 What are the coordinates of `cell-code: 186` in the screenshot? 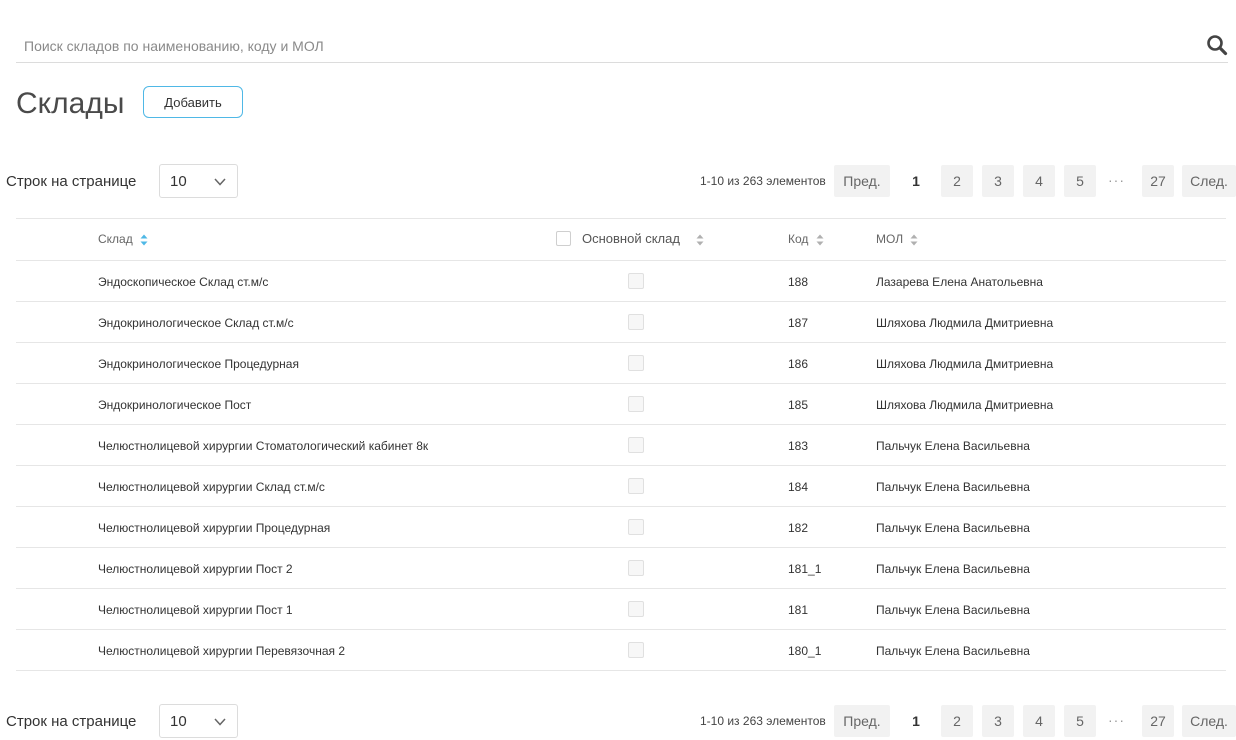 It's located at (798, 364).